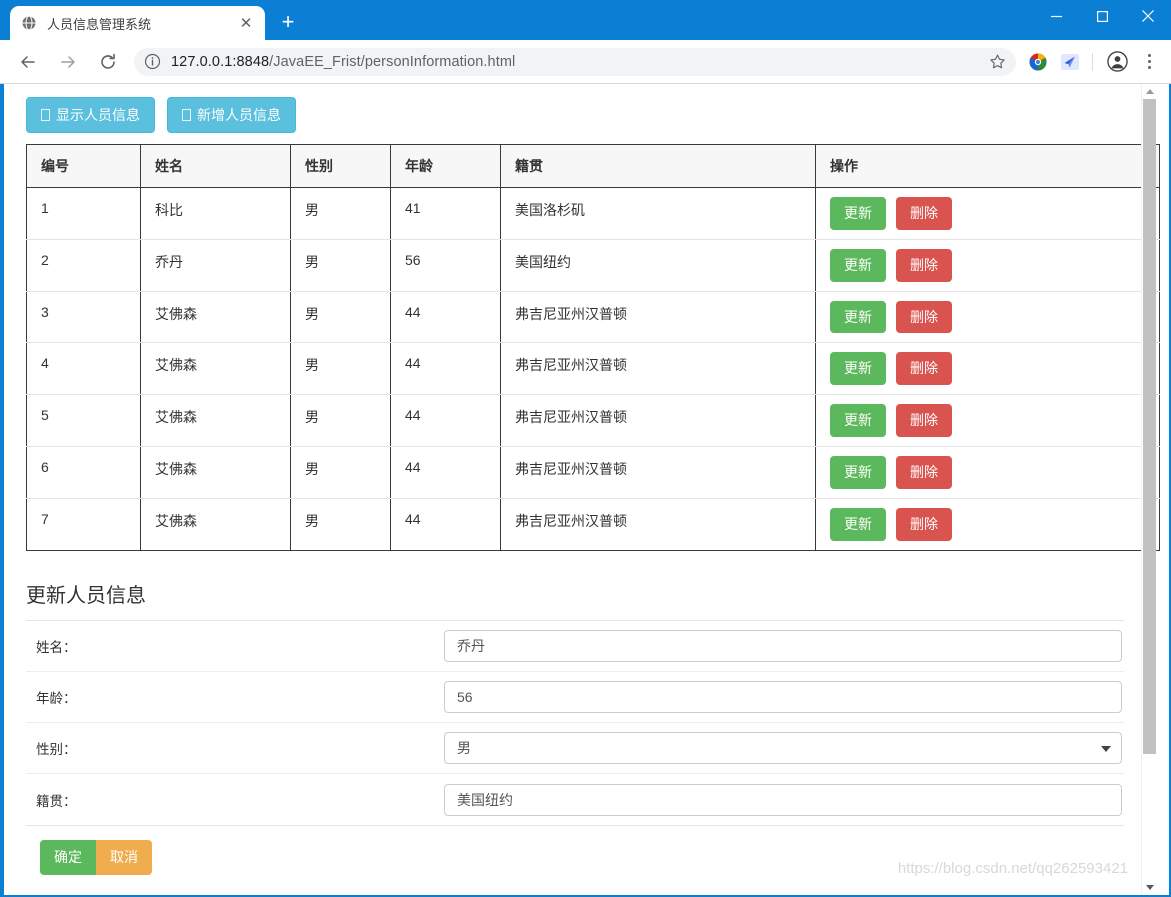 The width and height of the screenshot is (1171, 897). What do you see at coordinates (83, 472) in the screenshot?
I see `cell-id: 6` at bounding box center [83, 472].